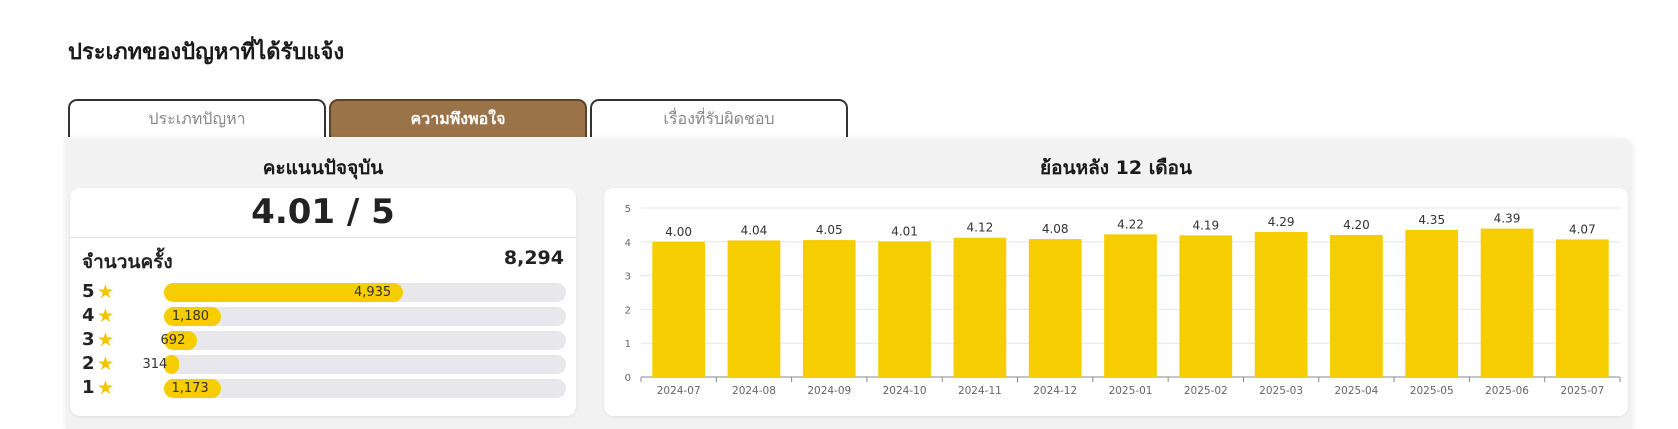  I want to click on rating-row-3: 3 ★ 692, so click(324, 340).